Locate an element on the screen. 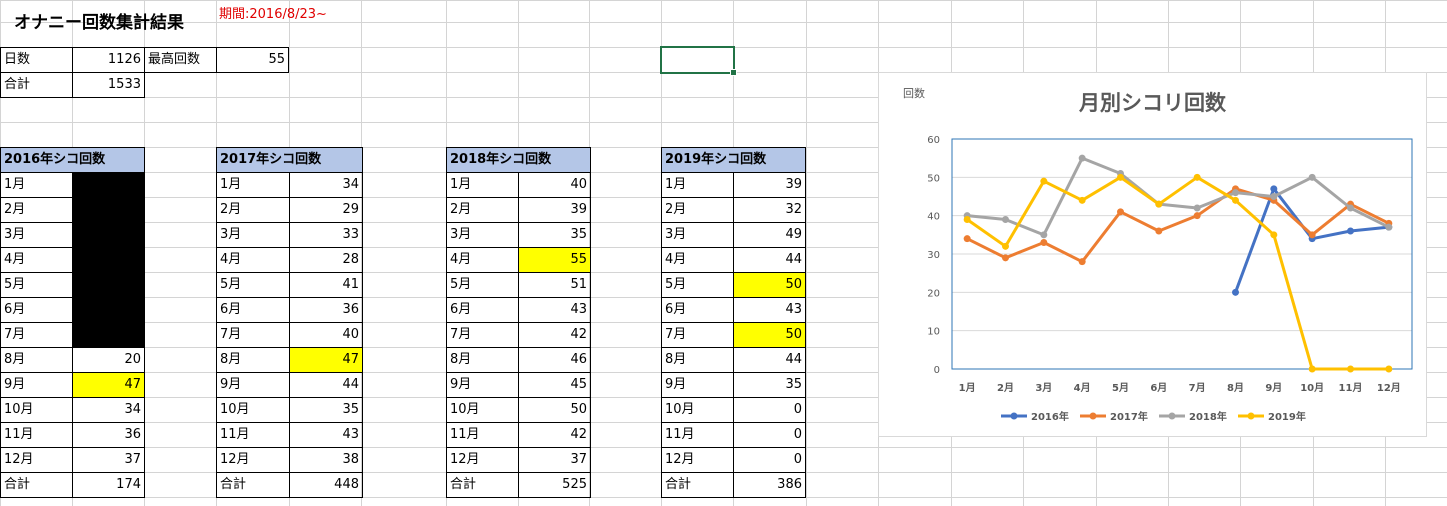 Image resolution: width=1447 pixels, height=506 pixels. total-label: 合計 is located at coordinates (36, 85).